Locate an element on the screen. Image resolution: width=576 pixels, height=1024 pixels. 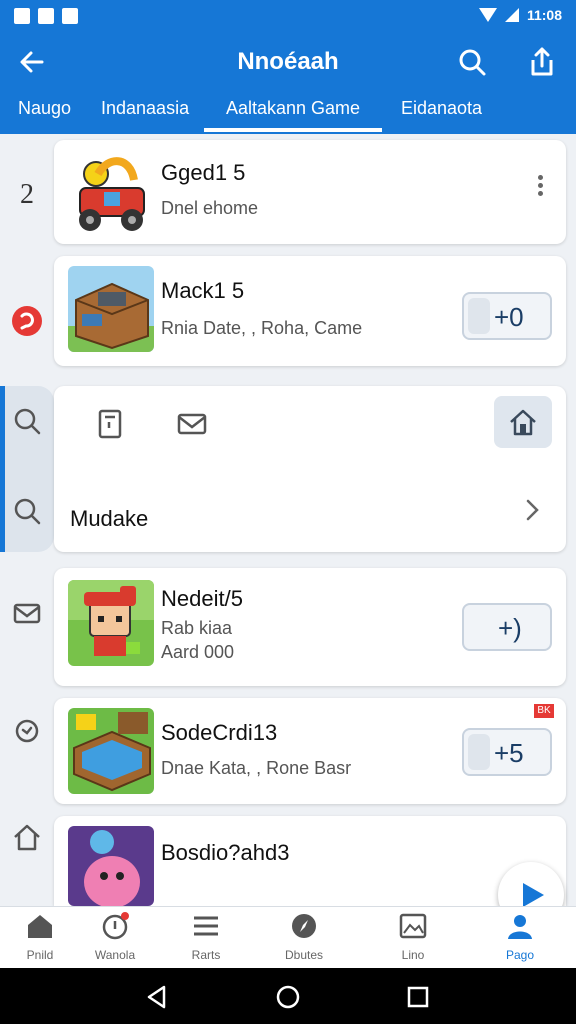
nav-label: Dbutes is located at coordinates (304, 955).